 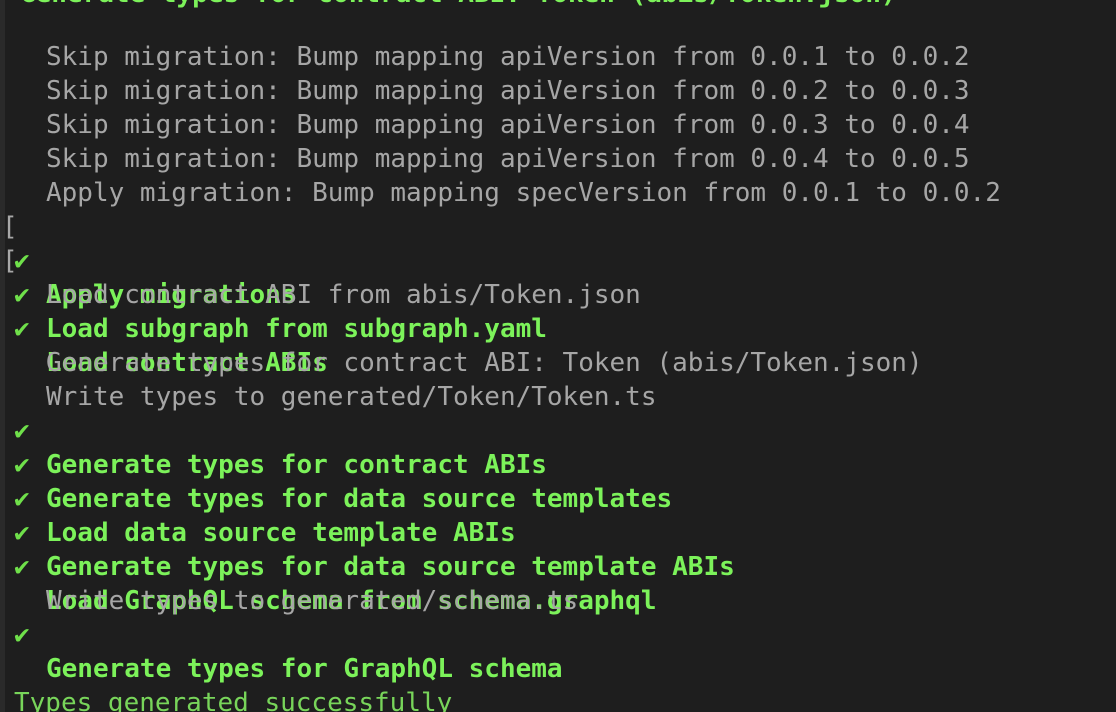 What do you see at coordinates (281, 533) in the screenshot?
I see `log-line-text: Load data source template ABIs` at bounding box center [281, 533].